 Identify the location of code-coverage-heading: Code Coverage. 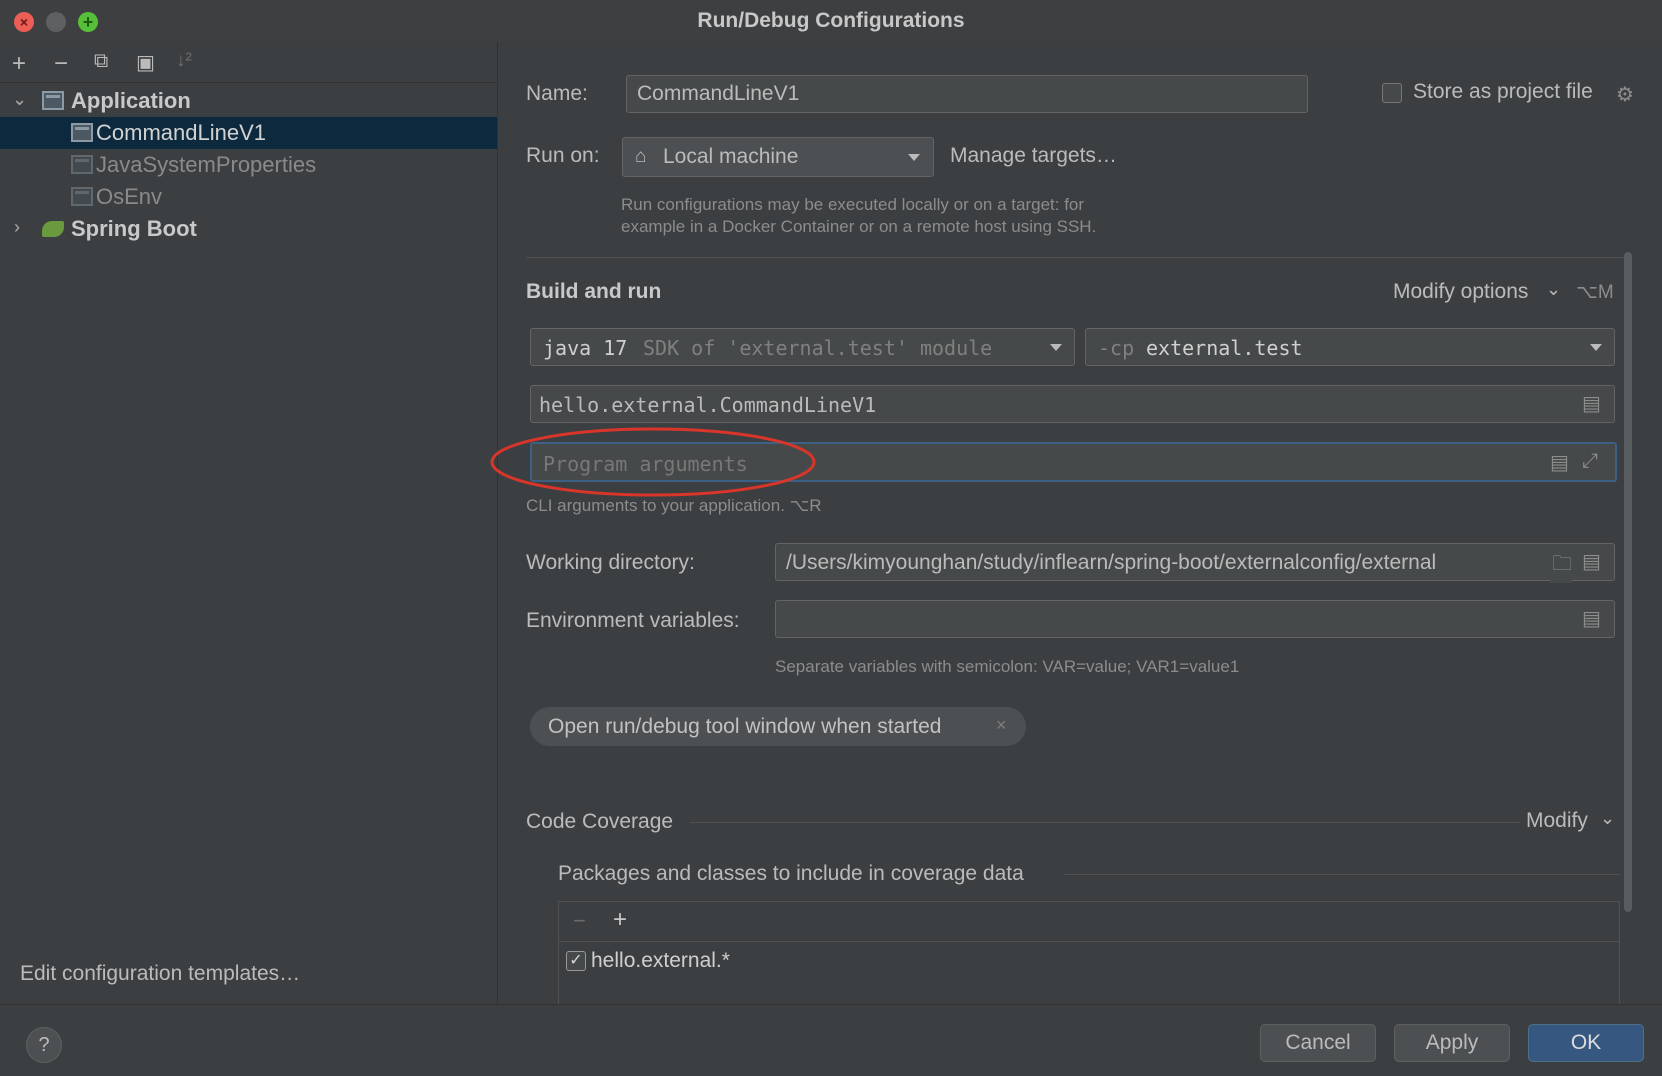
(600, 821).